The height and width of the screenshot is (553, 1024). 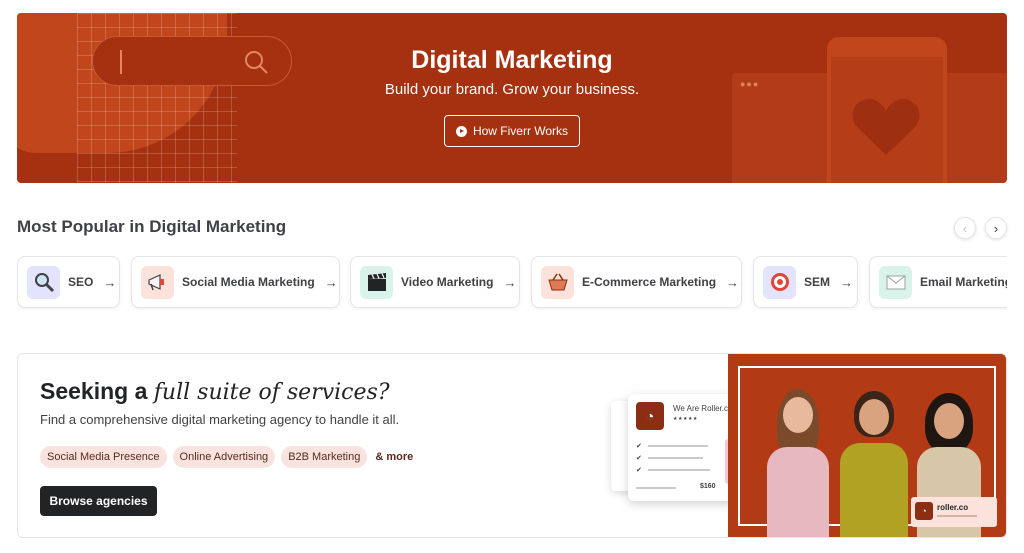 What do you see at coordinates (81, 282) in the screenshot?
I see `category-label: SEO` at bounding box center [81, 282].